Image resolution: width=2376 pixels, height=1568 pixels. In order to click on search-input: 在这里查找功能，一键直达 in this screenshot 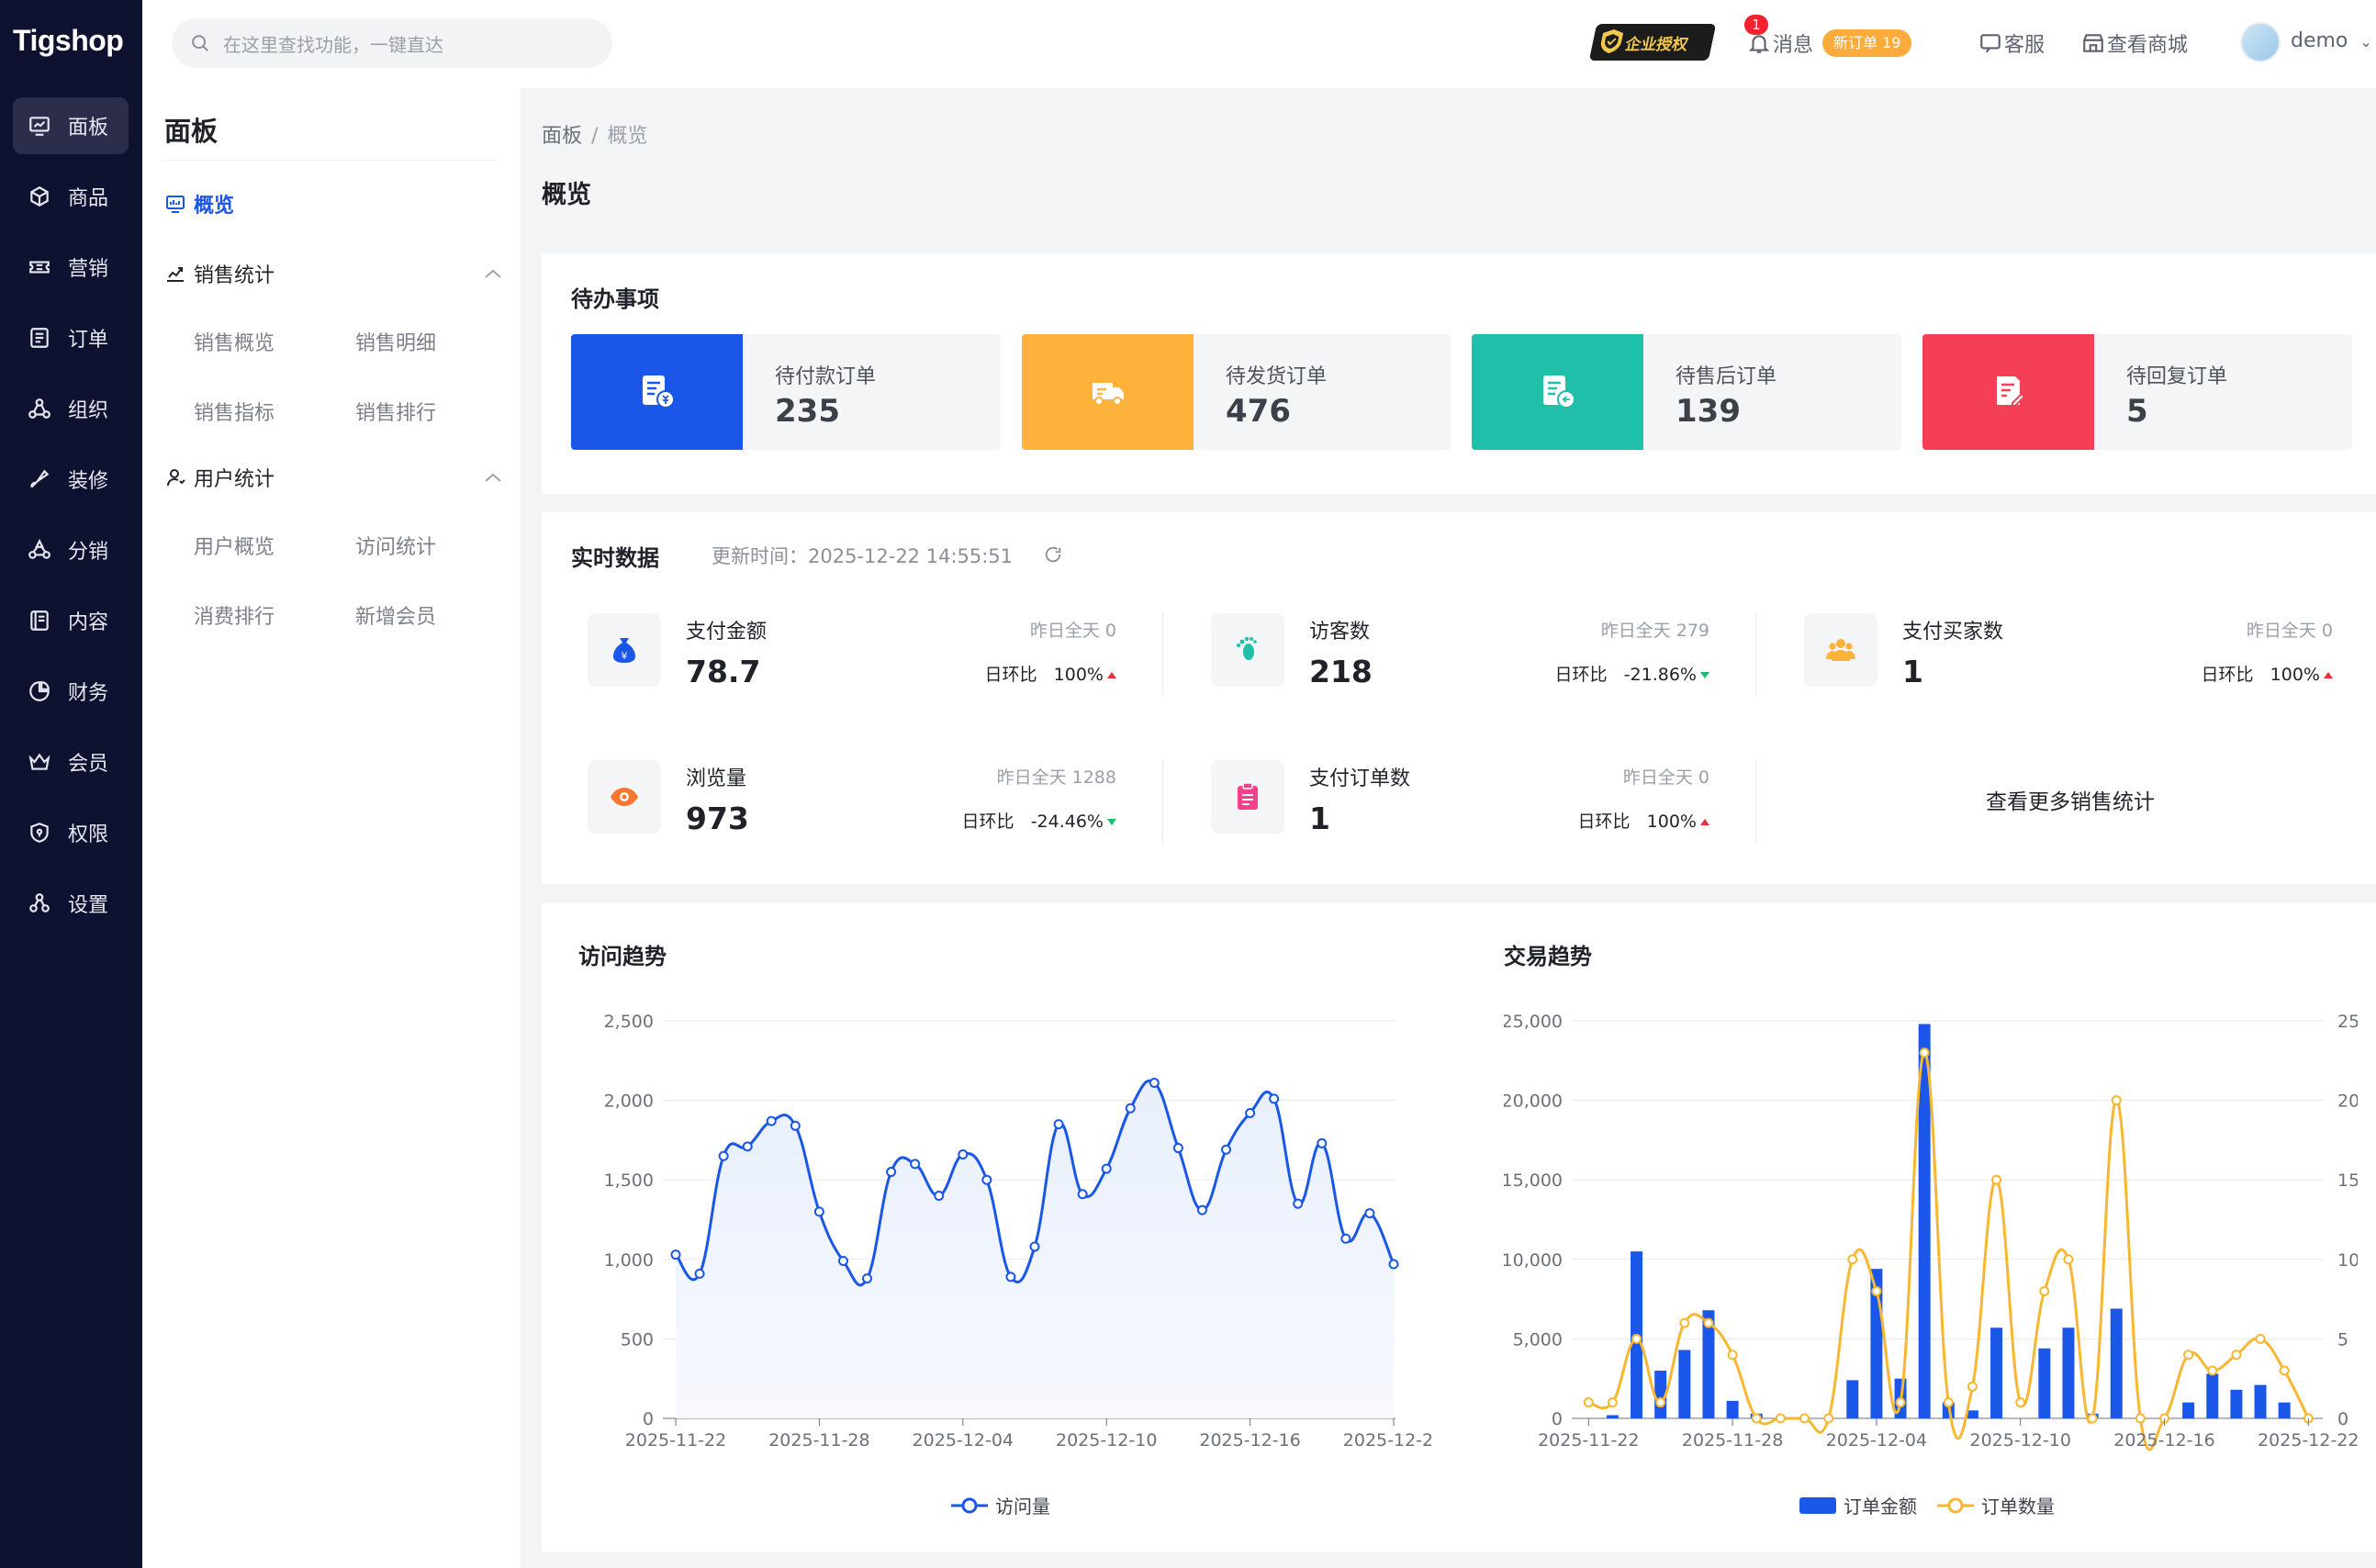, I will do `click(392, 43)`.